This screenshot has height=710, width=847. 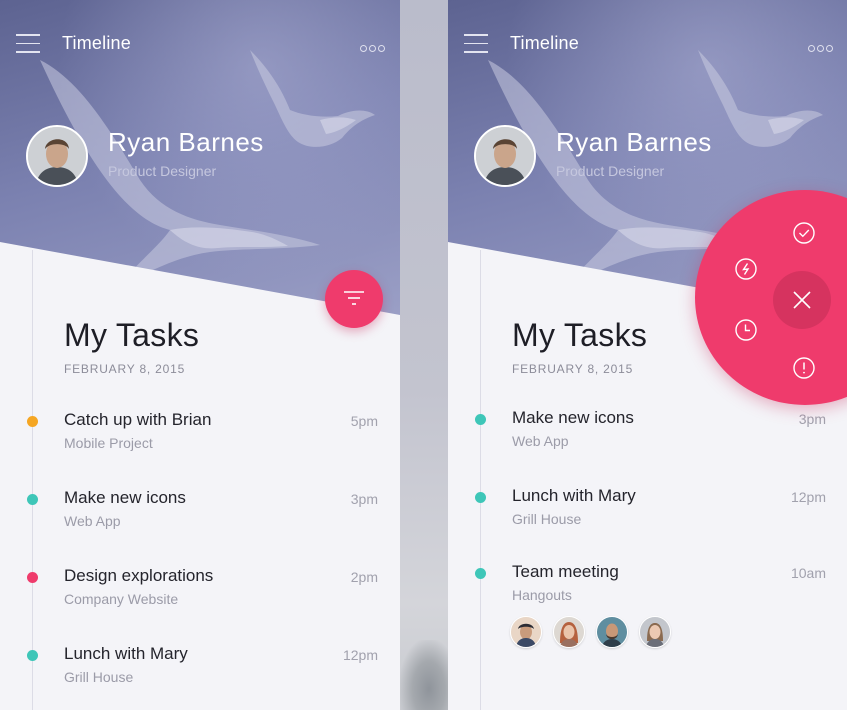 What do you see at coordinates (200, 591) in the screenshot?
I see `task-item: Design explorations Company Website 2pm` at bounding box center [200, 591].